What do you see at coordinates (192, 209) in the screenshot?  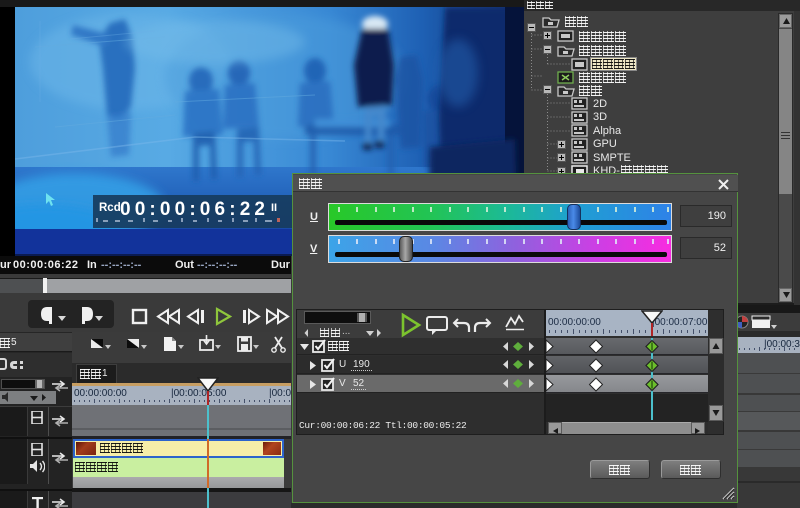 I see `svg-text: 00:00:06:22` at bounding box center [192, 209].